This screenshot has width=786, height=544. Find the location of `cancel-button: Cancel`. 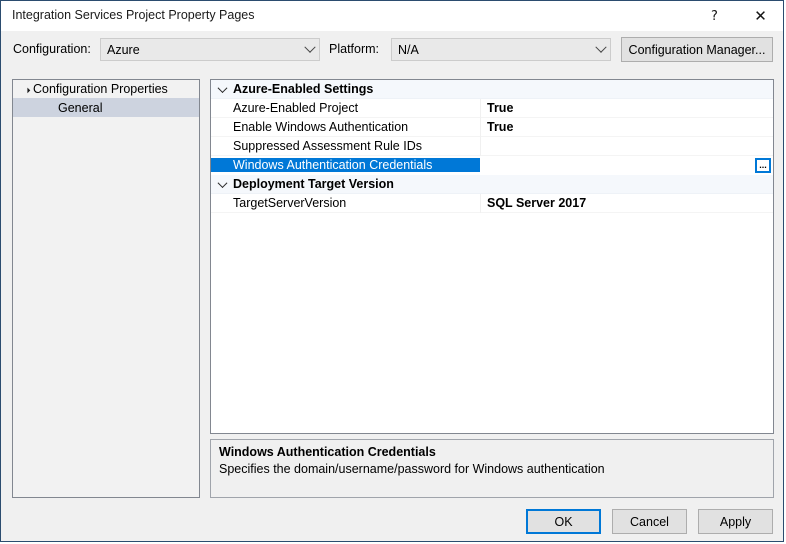

cancel-button: Cancel is located at coordinates (649, 521).